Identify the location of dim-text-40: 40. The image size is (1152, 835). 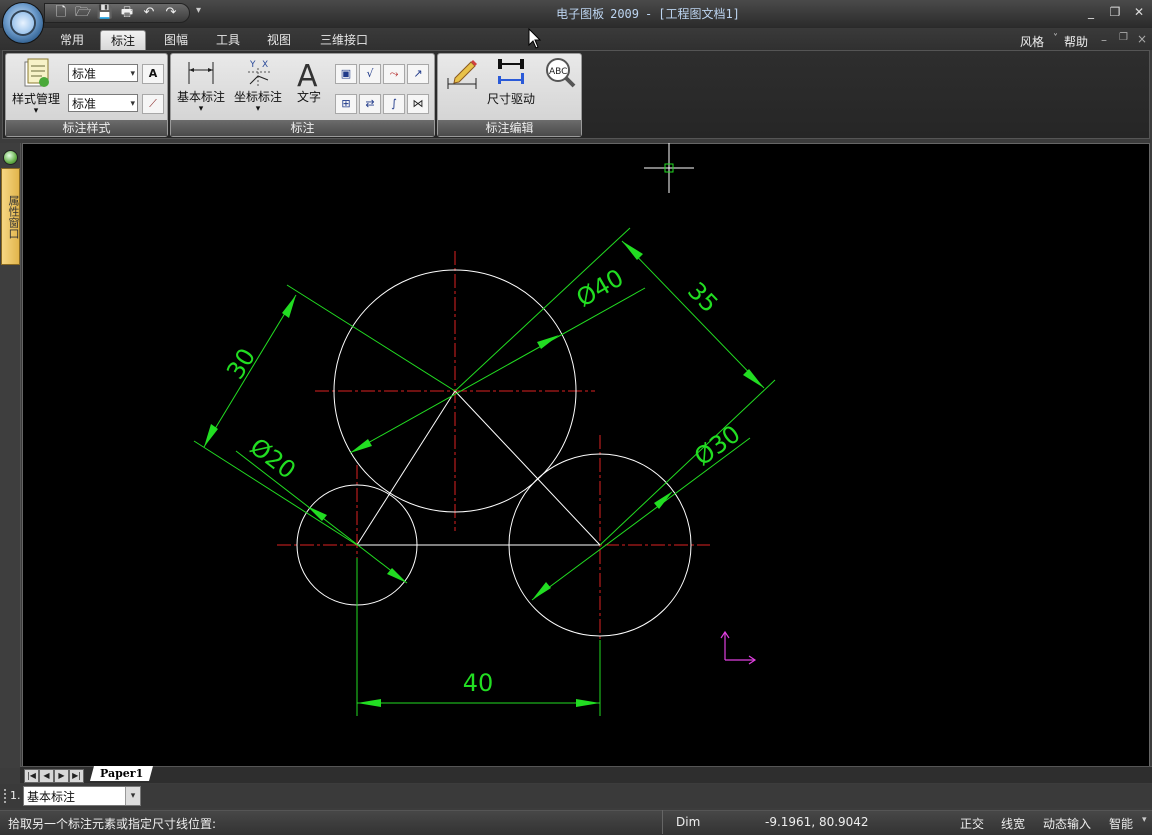
(478, 683).